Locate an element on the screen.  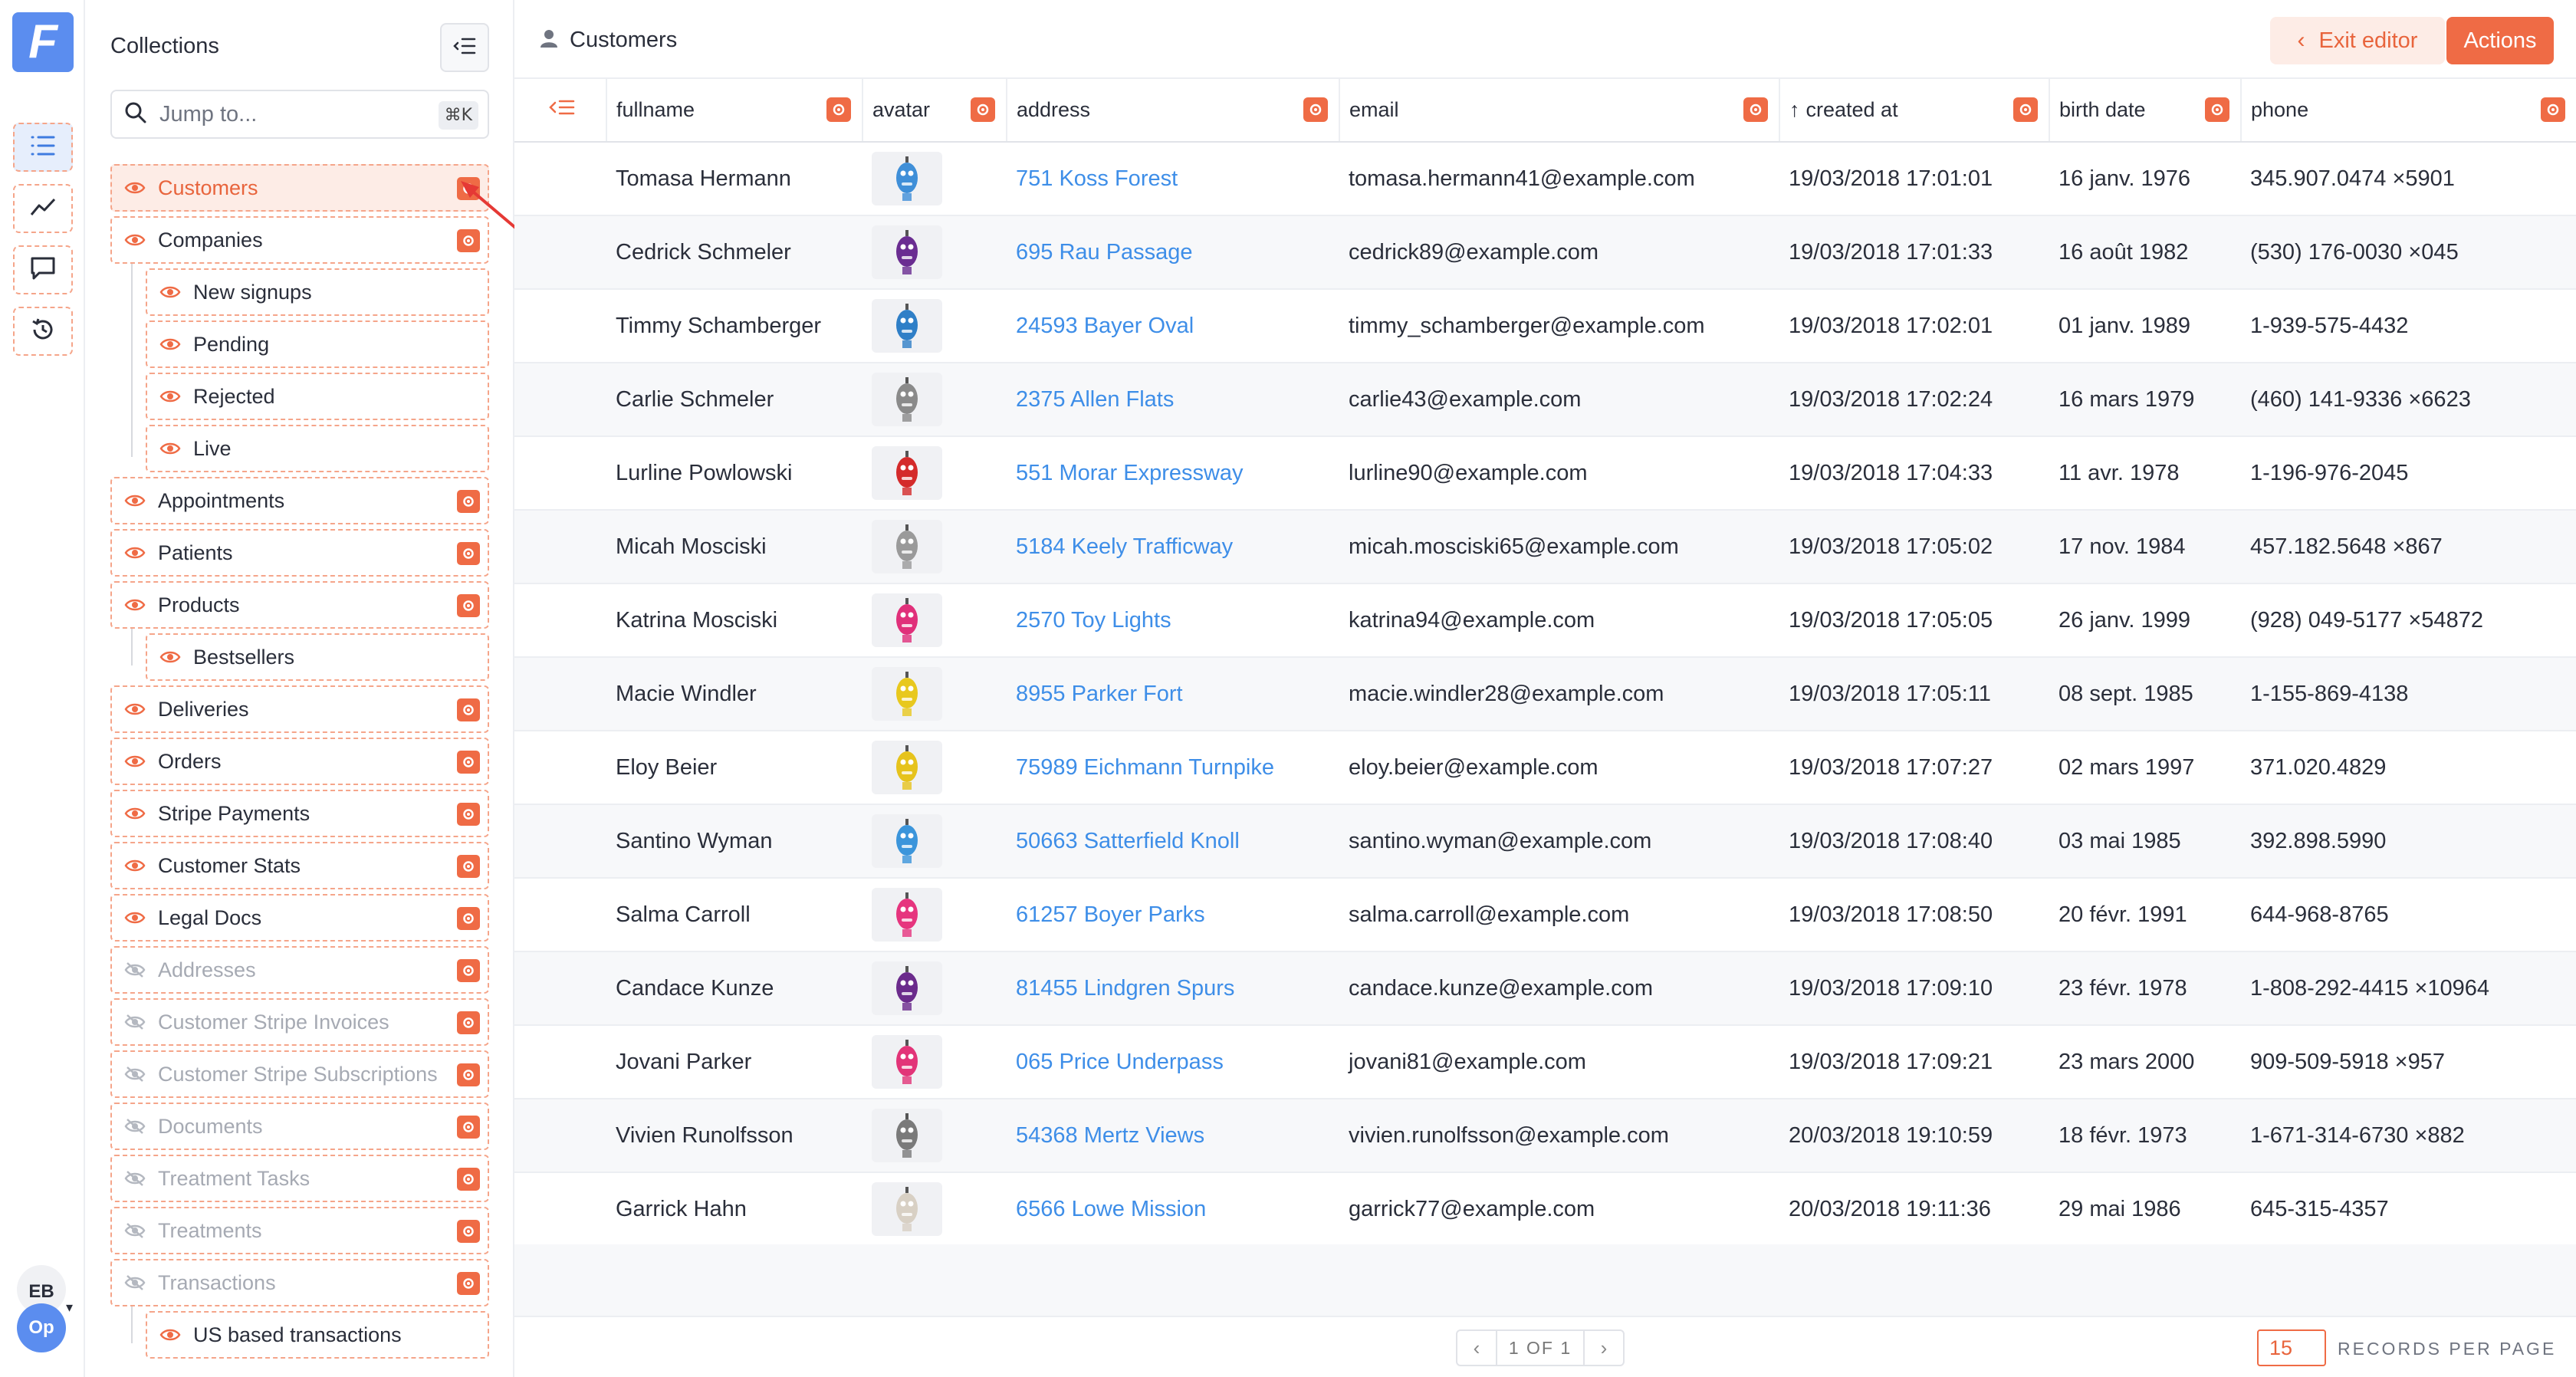
cell-address: 75989 Eichmann Turnpike is located at coordinates (1173, 768).